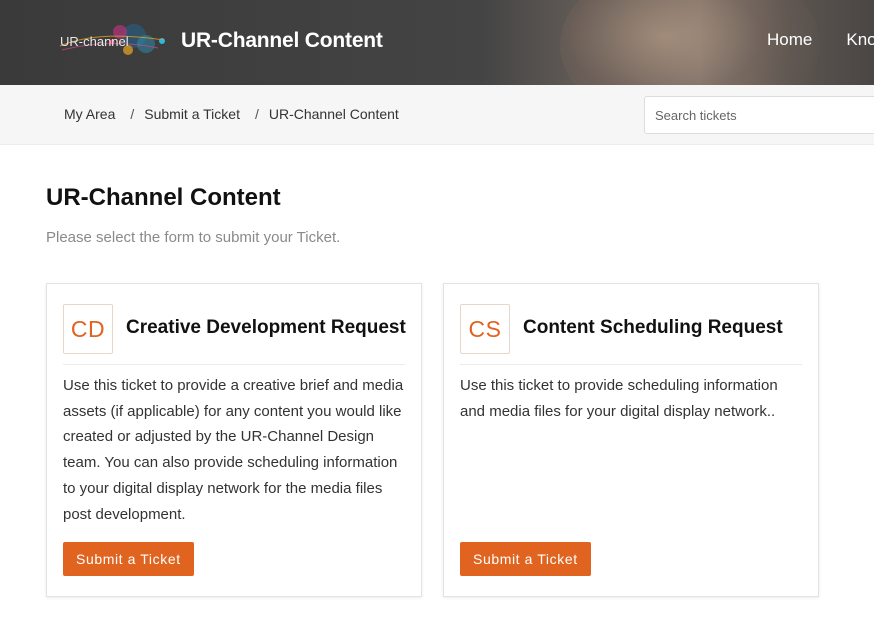  What do you see at coordinates (789, 40) in the screenshot?
I see `nav-home: Home` at bounding box center [789, 40].